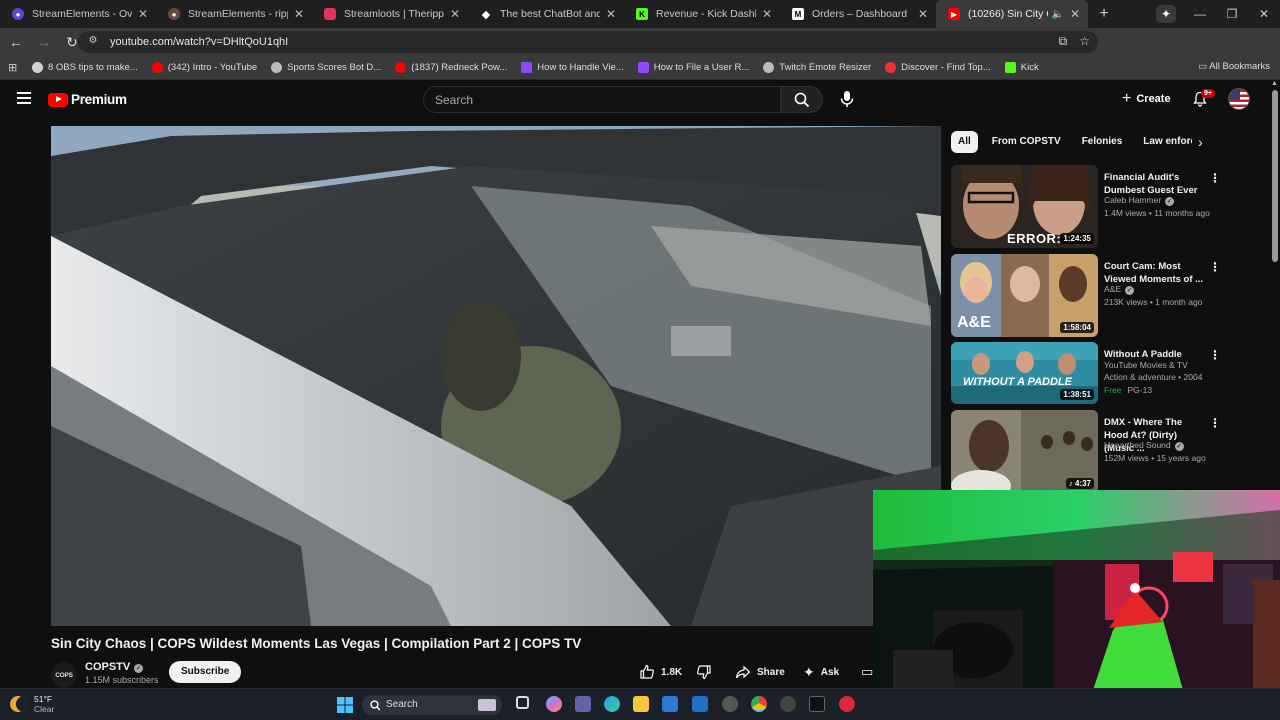  Describe the element at coordinates (1200, 14) in the screenshot. I see `minimize-icon: —` at that location.